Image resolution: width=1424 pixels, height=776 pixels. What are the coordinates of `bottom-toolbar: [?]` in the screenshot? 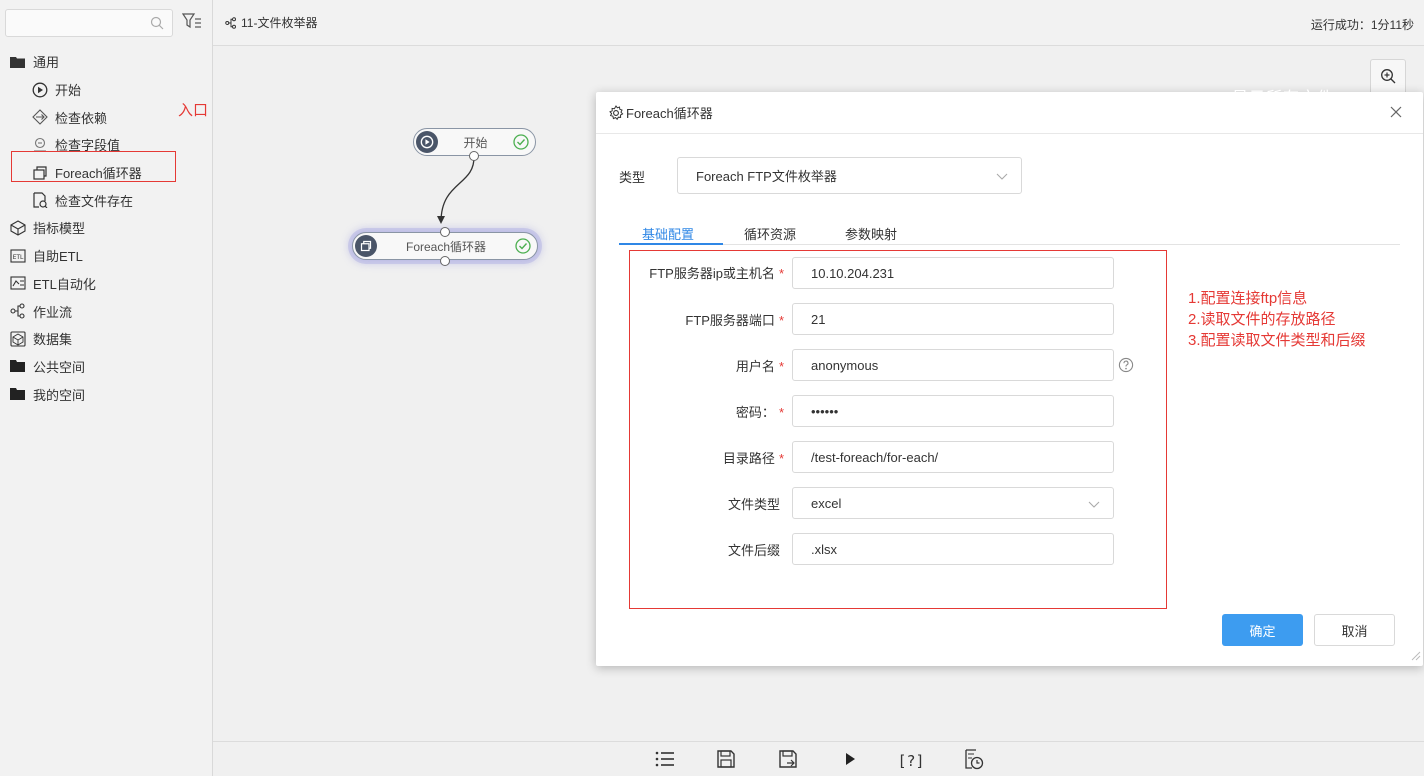 It's located at (818, 758).